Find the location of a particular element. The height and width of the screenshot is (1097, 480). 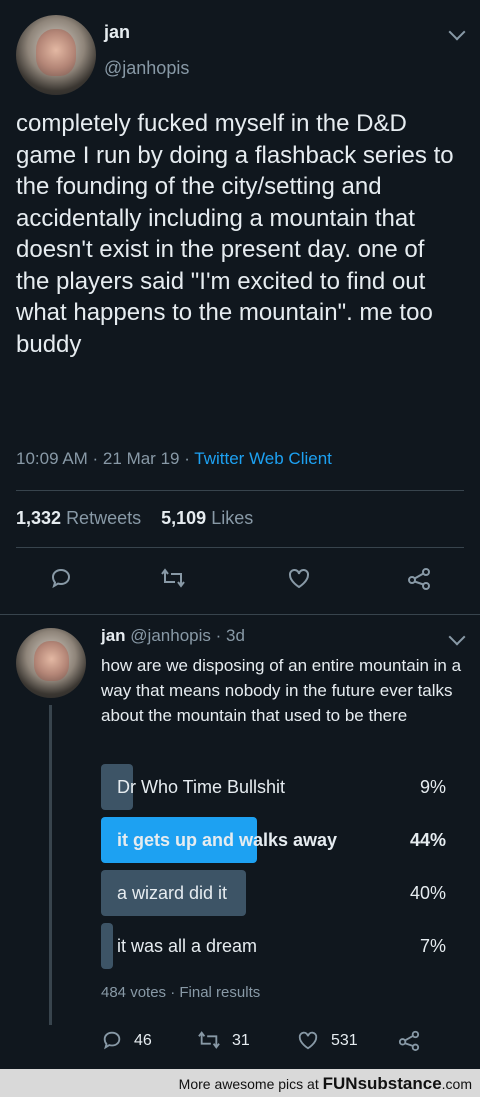

reply-header: jan @janhopis · 3d is located at coordinates (173, 636).